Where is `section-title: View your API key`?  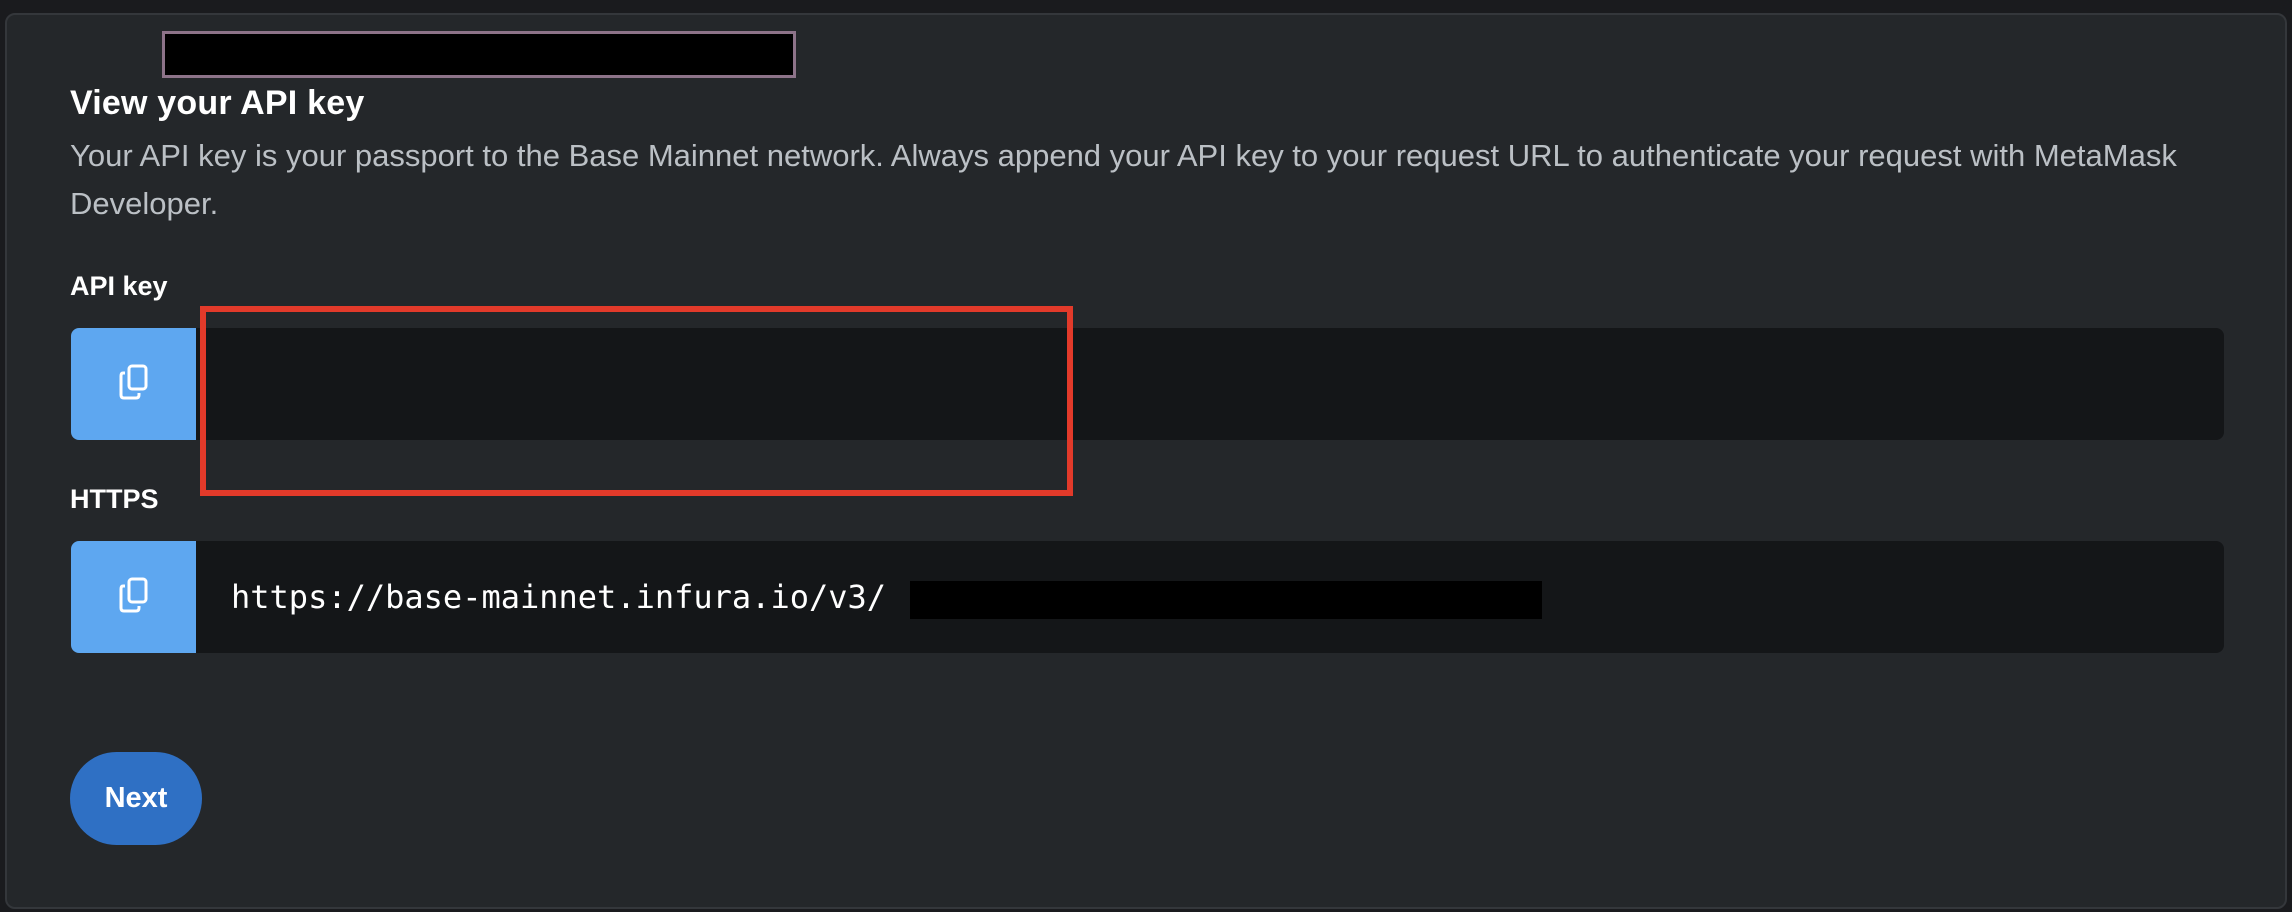 section-title: View your API key is located at coordinates (217, 103).